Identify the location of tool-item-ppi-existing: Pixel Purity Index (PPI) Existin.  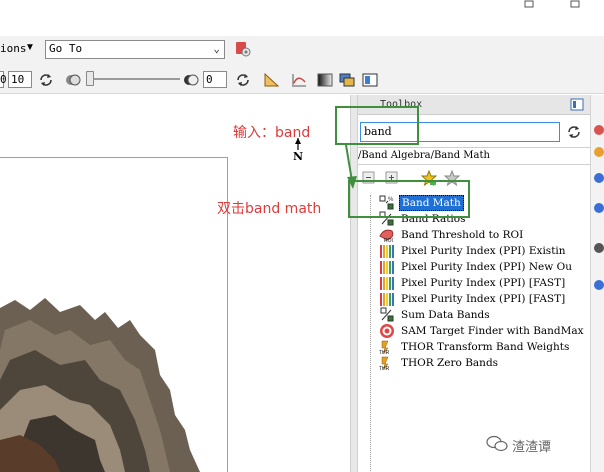
(473, 251).